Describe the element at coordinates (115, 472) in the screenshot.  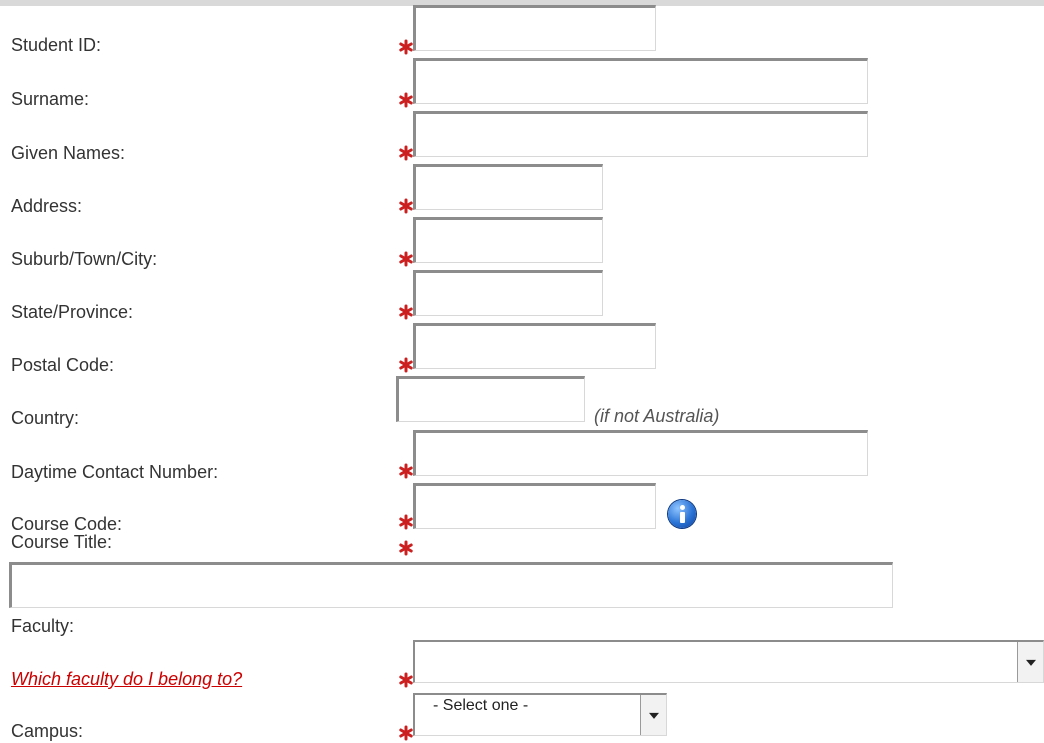
I see `daytime-contact-label: Daytime Contact Number:` at that location.